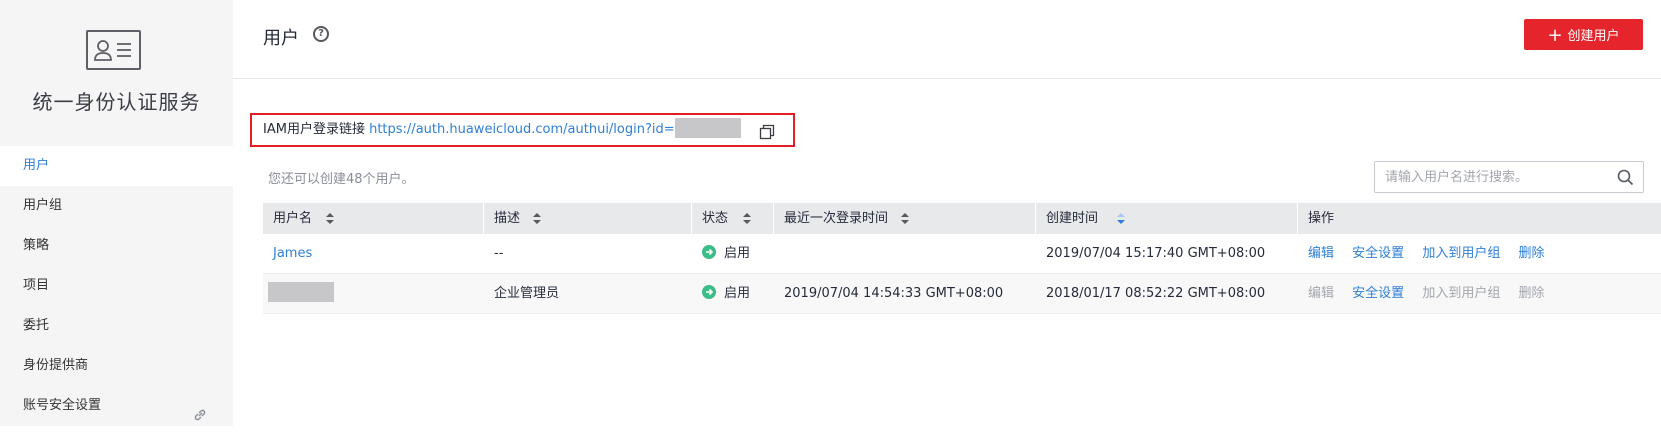 Image resolution: width=1661 pixels, height=439 pixels. I want to click on masked-account-id, so click(707, 128).